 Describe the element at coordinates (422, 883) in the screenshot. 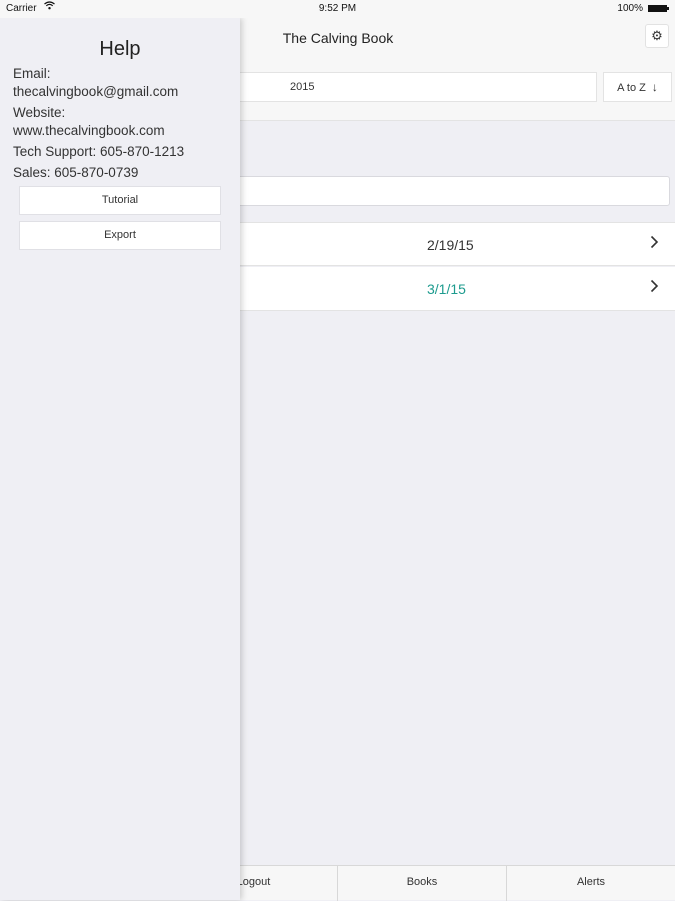

I see `tab-books: Books` at that location.